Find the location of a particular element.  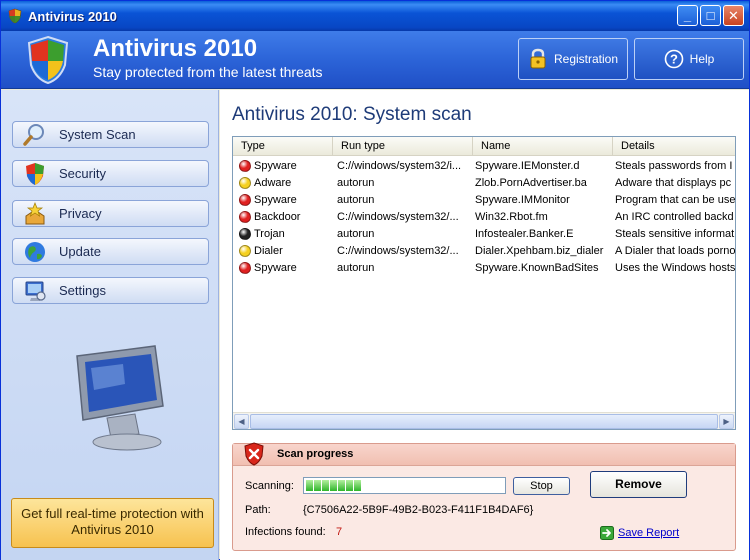

sidebar-item-label: Security is located at coordinates (82, 173).